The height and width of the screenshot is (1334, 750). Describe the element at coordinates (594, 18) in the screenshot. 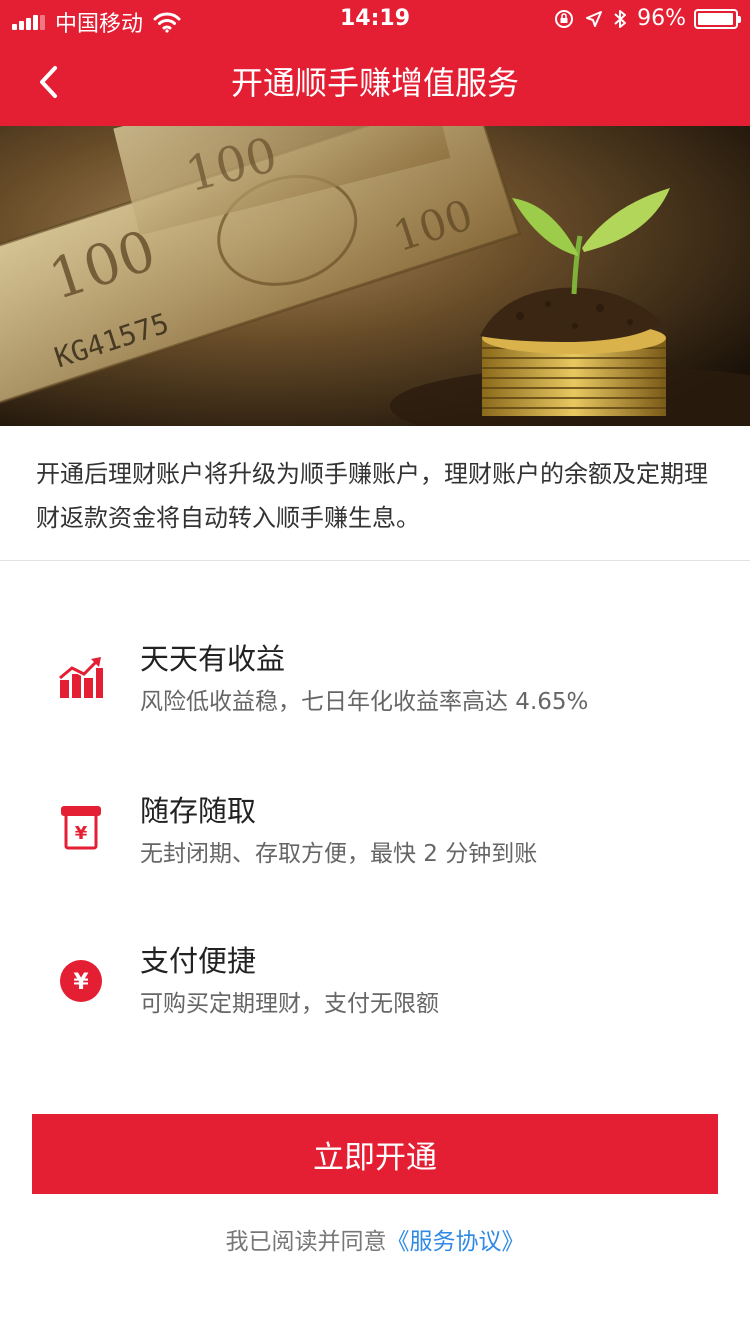

I see `location-icon` at that location.